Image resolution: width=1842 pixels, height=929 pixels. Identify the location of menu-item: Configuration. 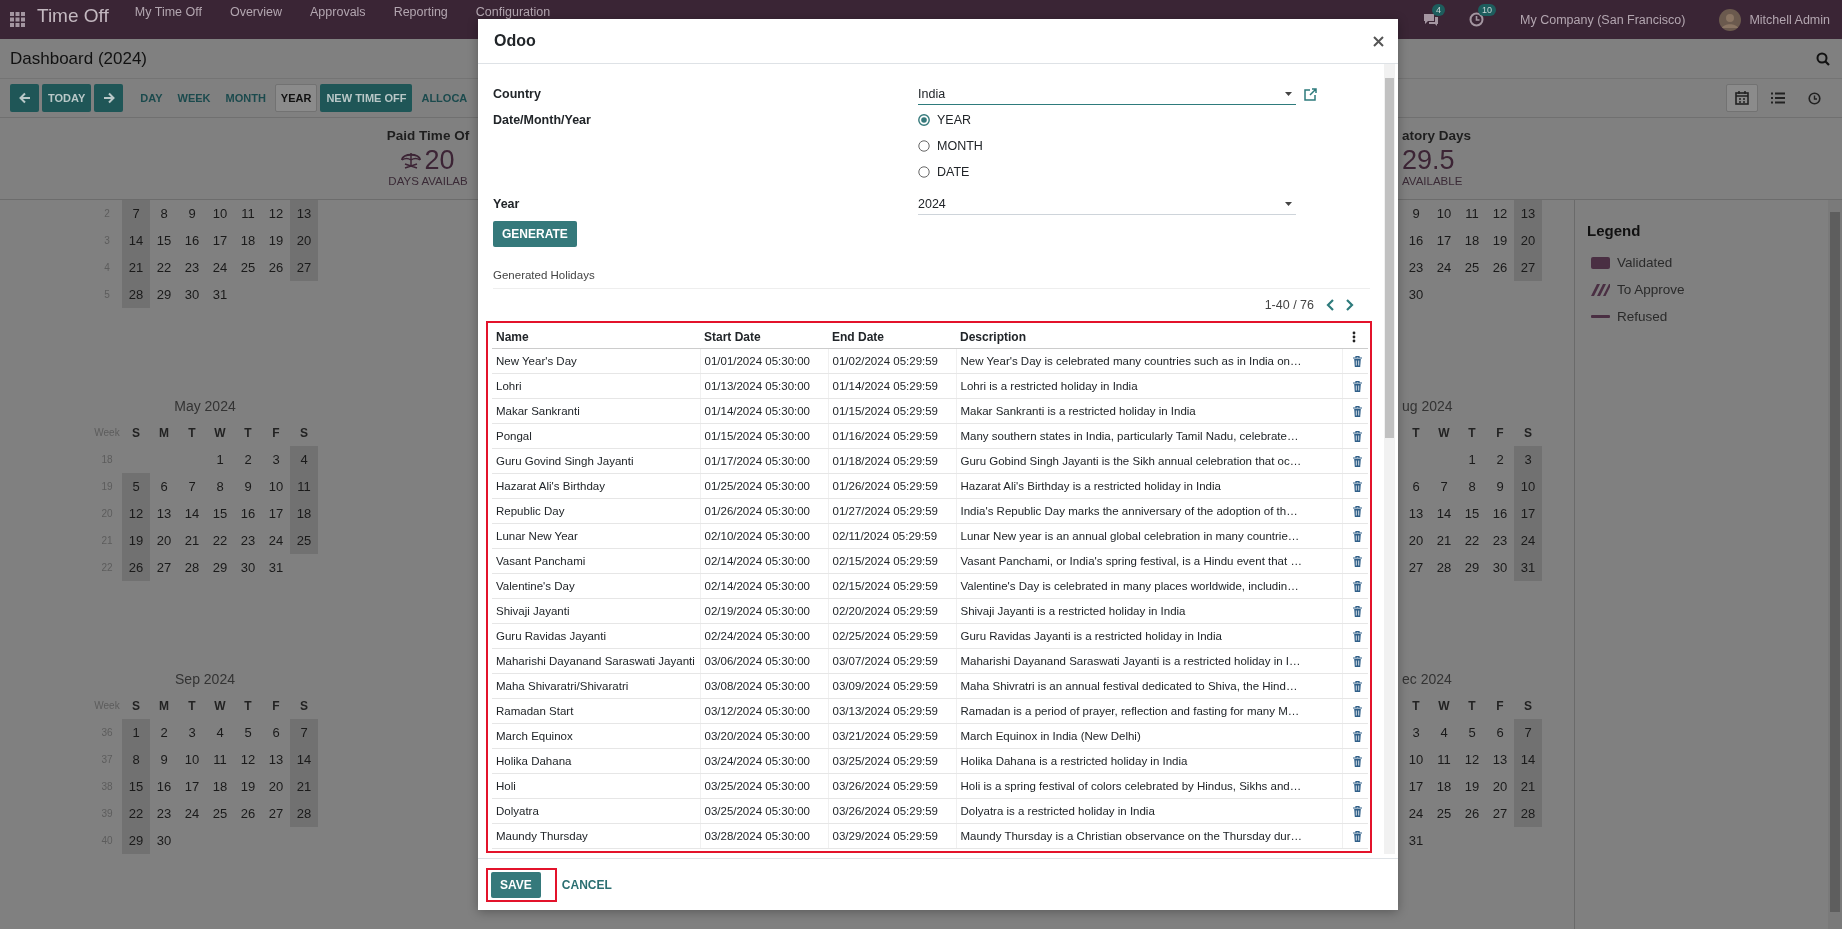
(513, 12).